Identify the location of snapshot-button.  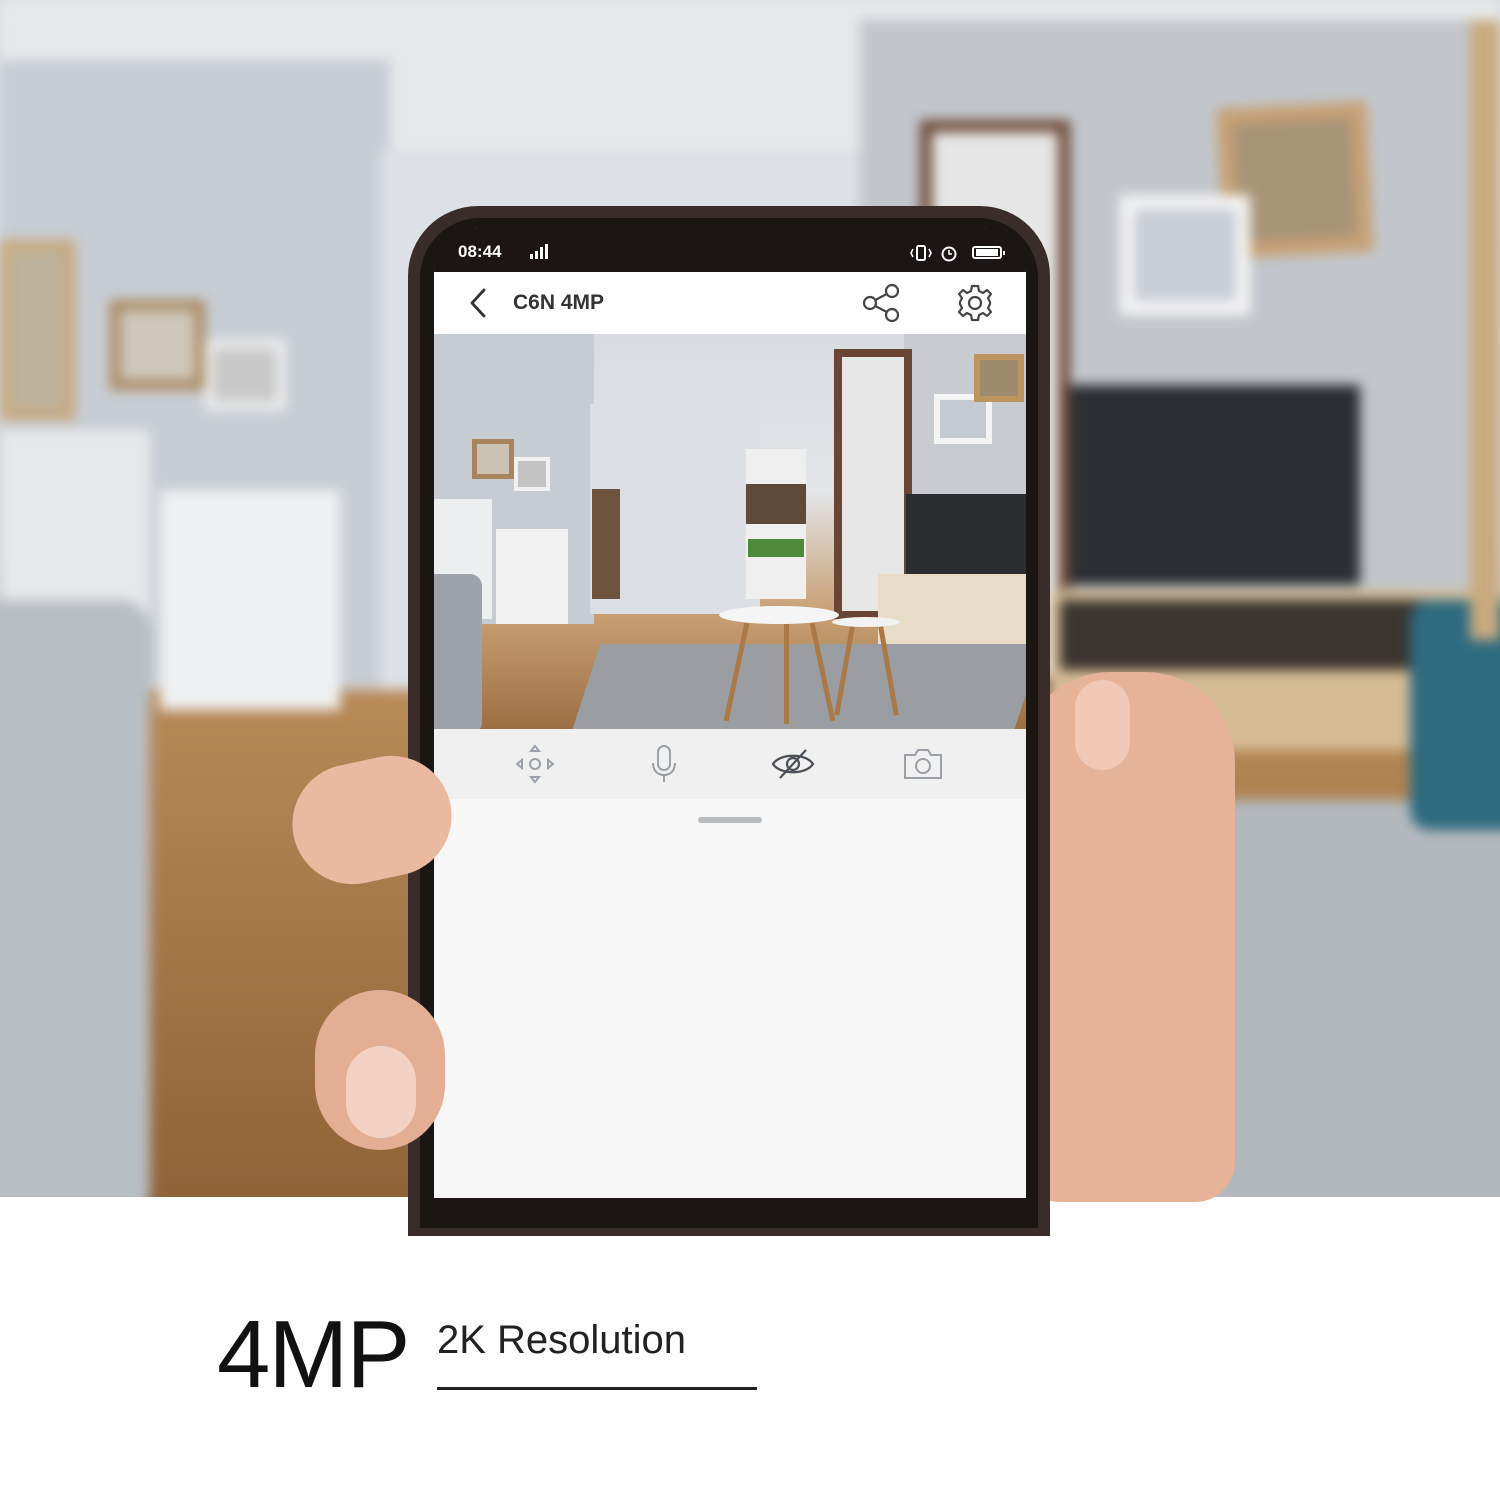
(923, 764).